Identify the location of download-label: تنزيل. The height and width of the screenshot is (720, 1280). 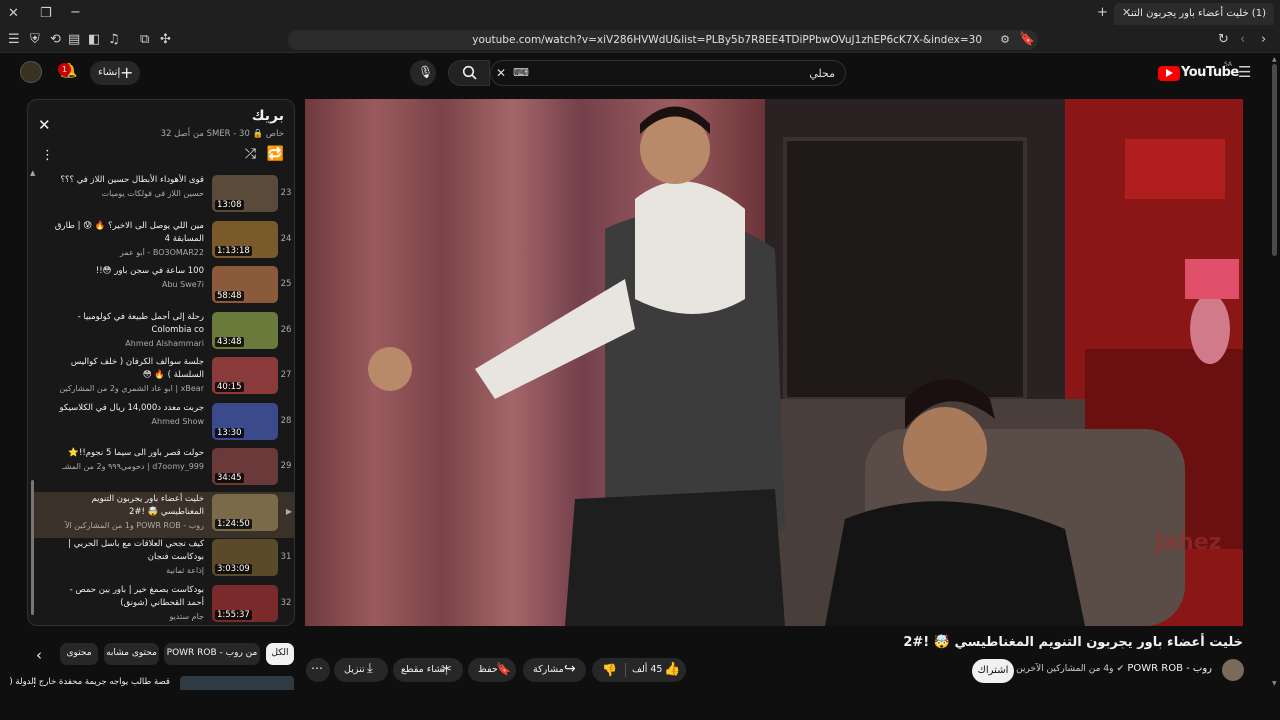
(354, 669).